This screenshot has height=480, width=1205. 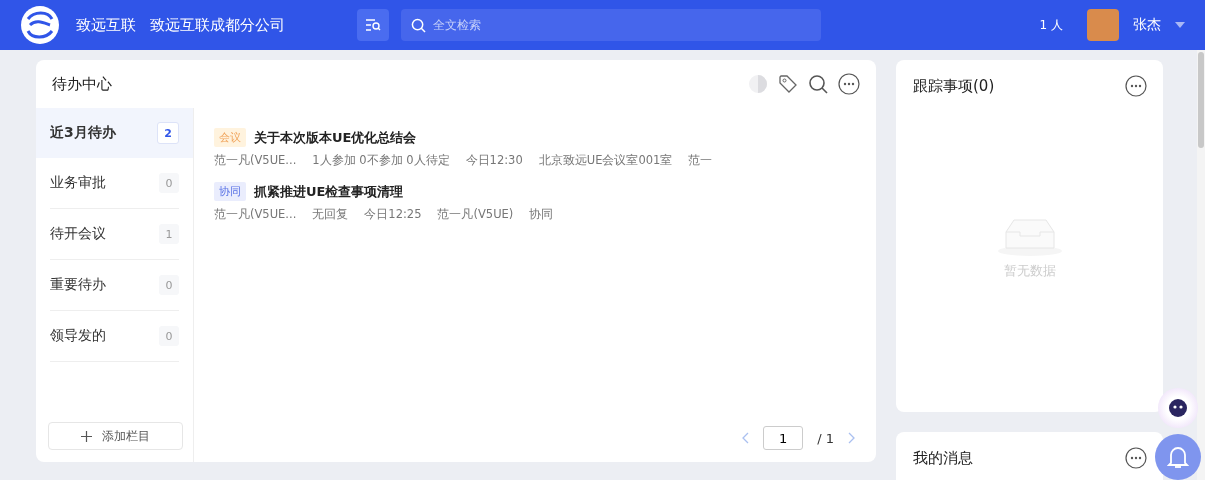 What do you see at coordinates (230, 137) in the screenshot?
I see `type-tag: 会议` at bounding box center [230, 137].